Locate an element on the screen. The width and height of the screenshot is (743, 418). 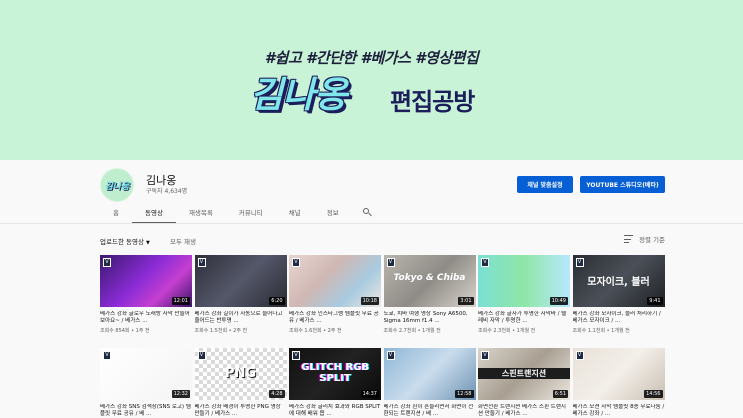
sort-button: 정렬 기준 is located at coordinates (644, 239).